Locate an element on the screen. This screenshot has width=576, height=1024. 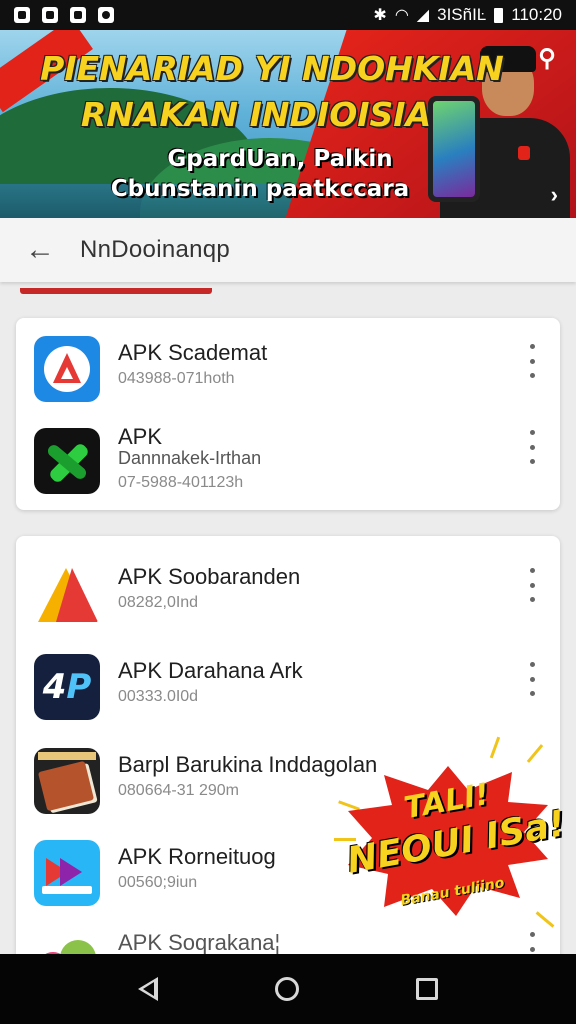
promo-sticker: TALI! NEOUI ISa! Banau tuliino is located at coordinates (451, 838).